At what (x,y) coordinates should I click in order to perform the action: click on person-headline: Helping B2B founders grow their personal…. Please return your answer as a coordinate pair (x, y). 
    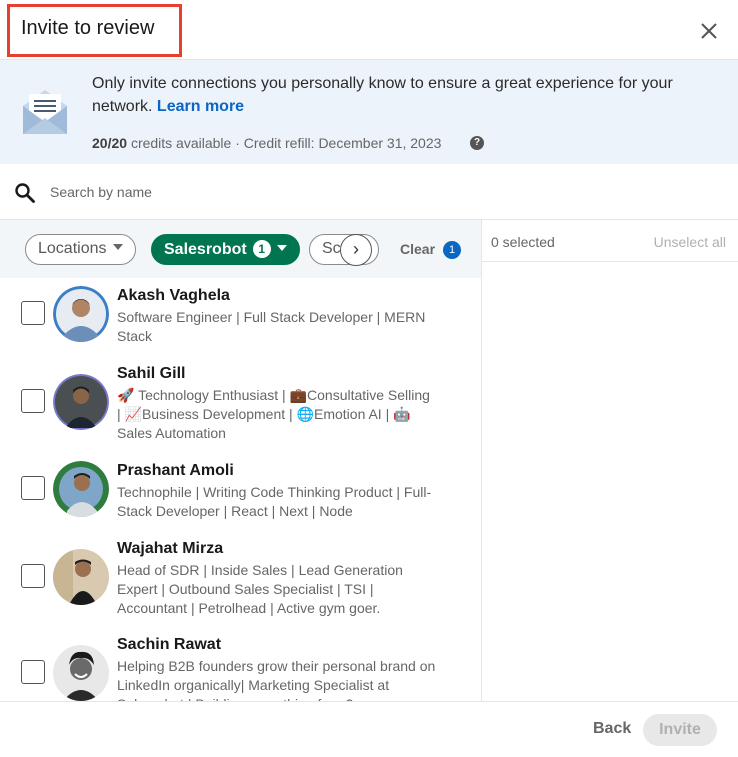
    Looking at the image, I should click on (276, 679).